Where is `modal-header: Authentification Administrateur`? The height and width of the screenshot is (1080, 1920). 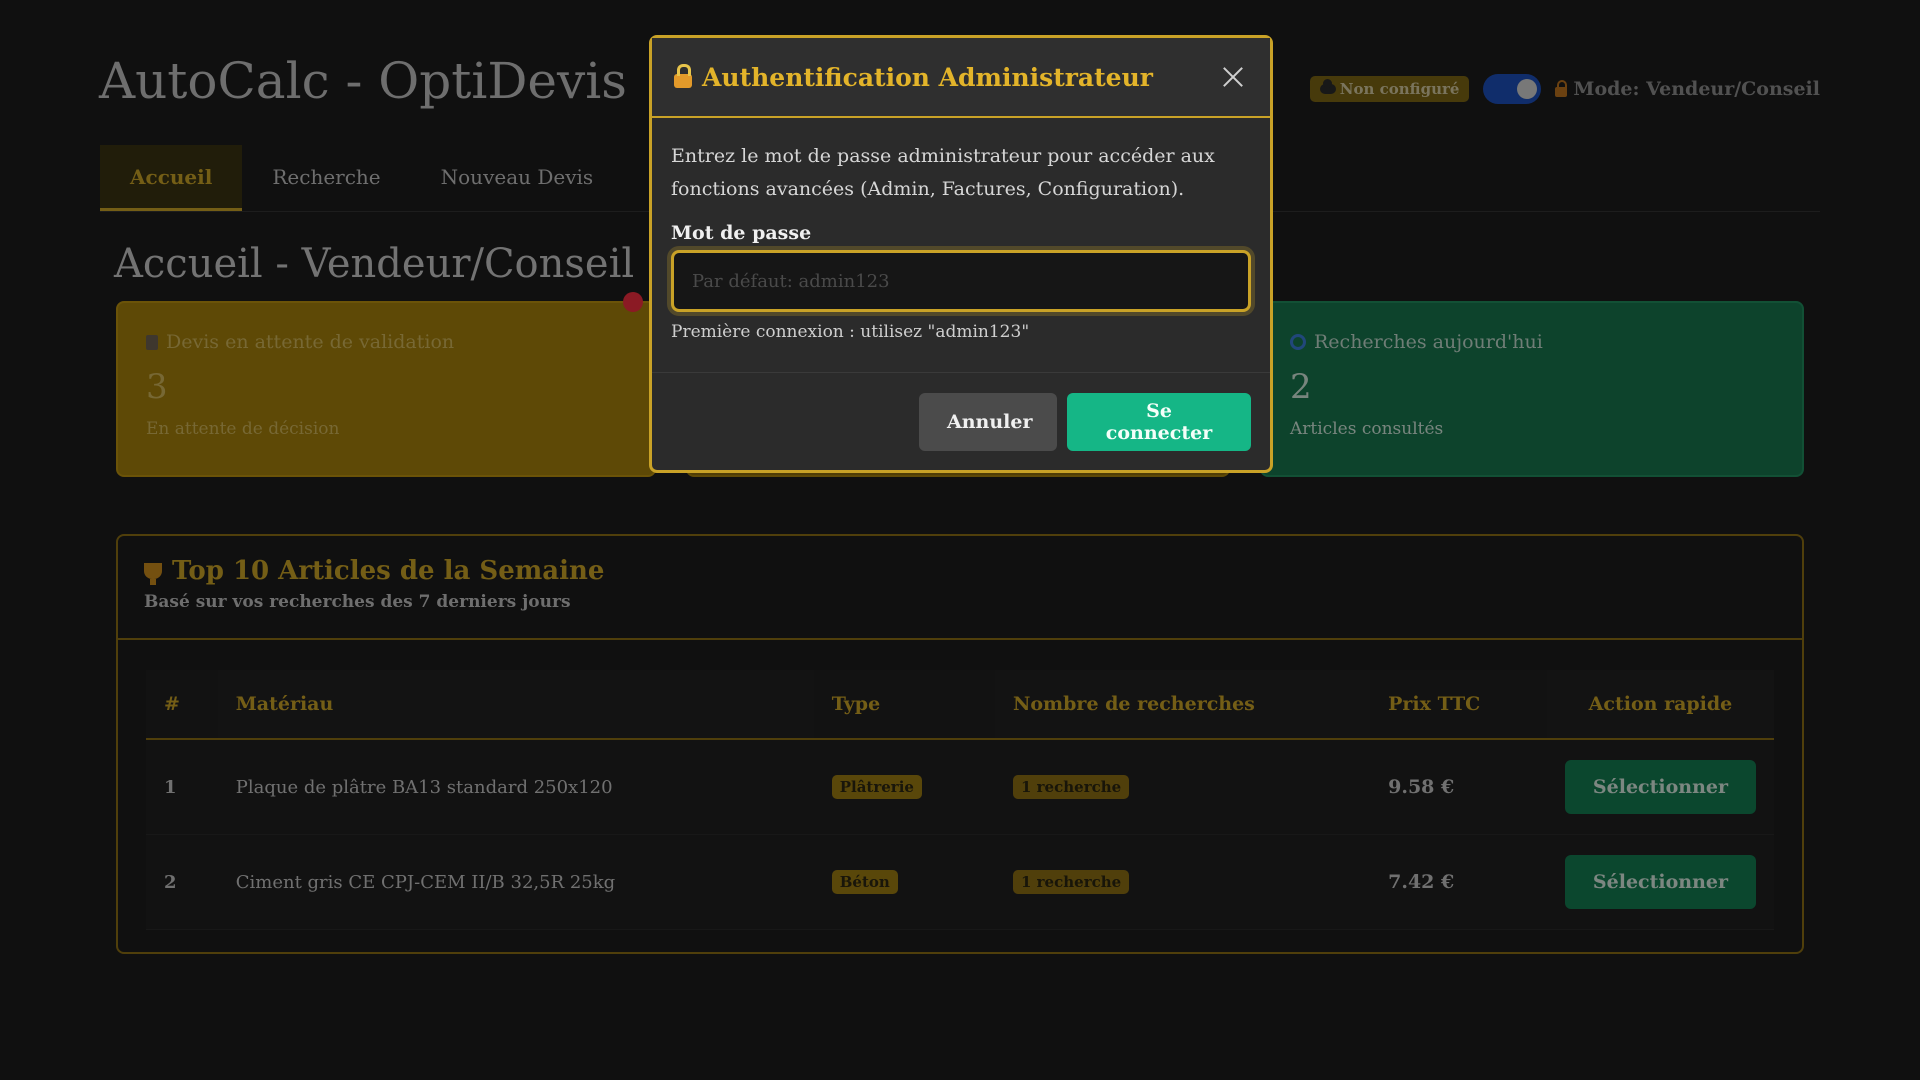
modal-header: Authentification Administrateur is located at coordinates (961, 78).